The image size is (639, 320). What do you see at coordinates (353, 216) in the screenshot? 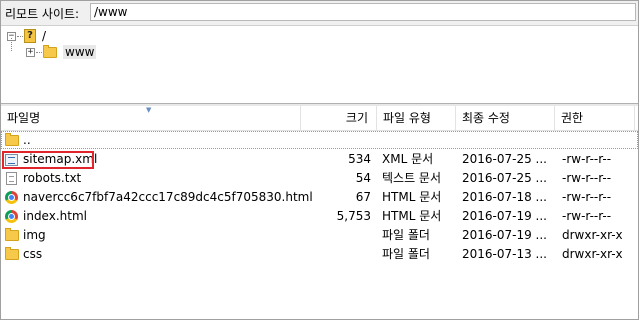
I see `file-size: 5,753` at bounding box center [353, 216].